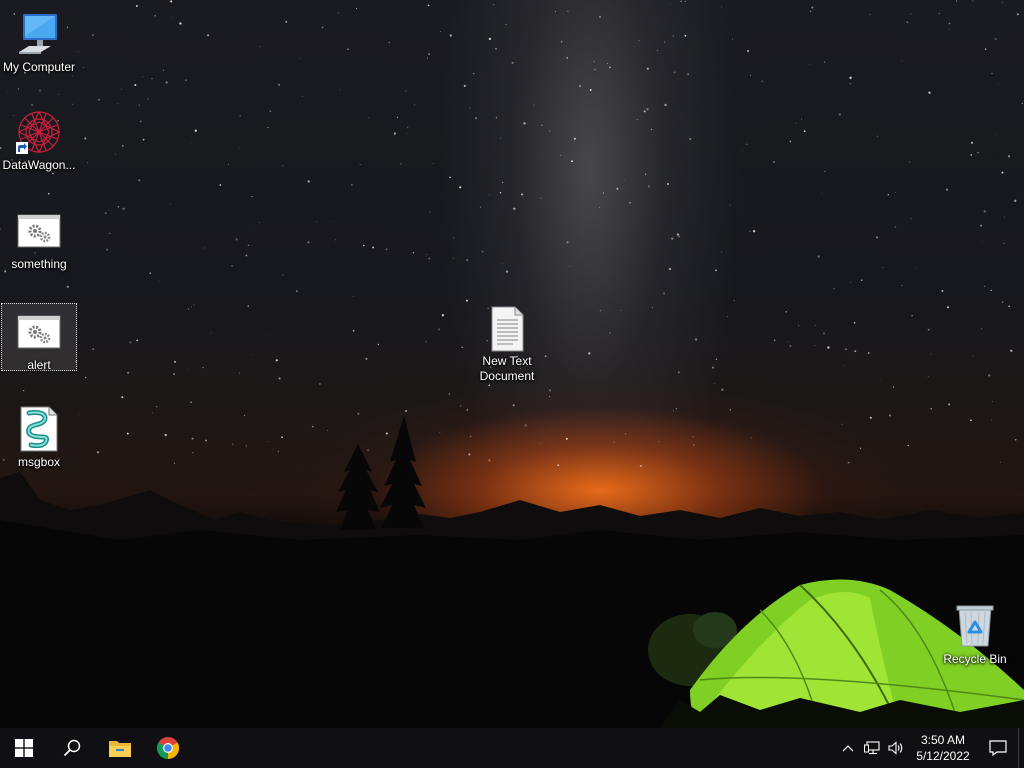  Describe the element at coordinates (1021, 748) in the screenshot. I see `show-desktop-button` at that location.